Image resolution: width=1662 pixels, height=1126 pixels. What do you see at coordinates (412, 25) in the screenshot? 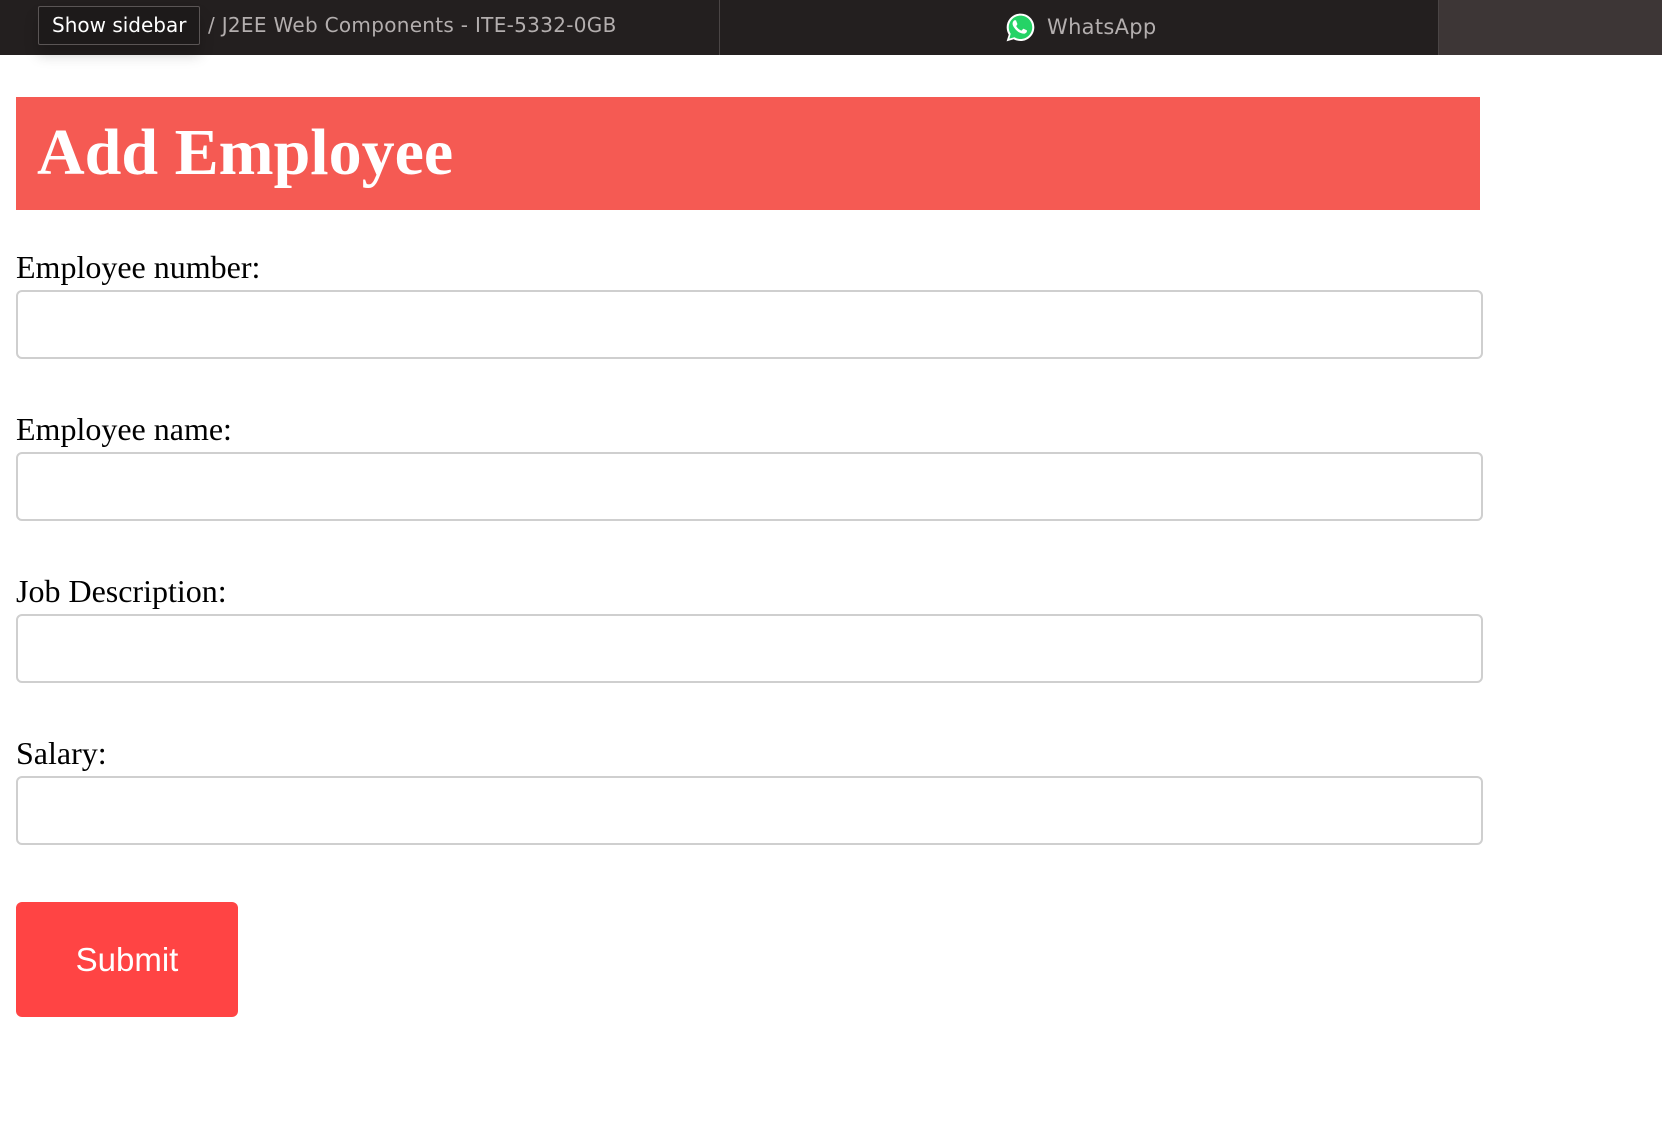
I see `tab-title: / J2EE Web Components - ITE-5332-0GB` at bounding box center [412, 25].